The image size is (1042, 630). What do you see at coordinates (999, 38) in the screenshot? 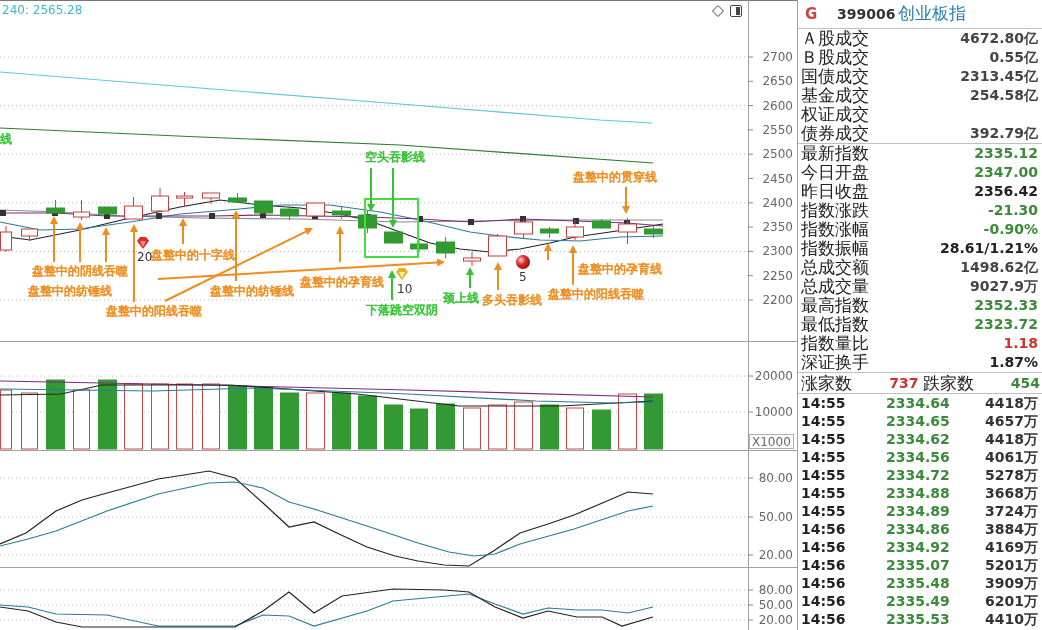
I see `stat-value: 4672.80亿` at bounding box center [999, 38].